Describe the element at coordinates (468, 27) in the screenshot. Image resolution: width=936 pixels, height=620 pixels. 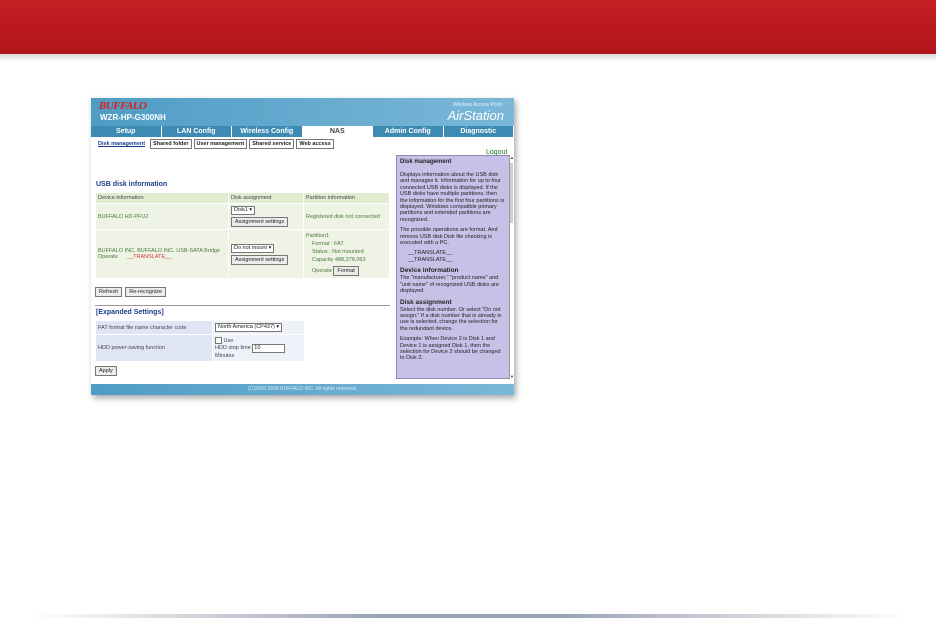
I see `top-banner` at that location.